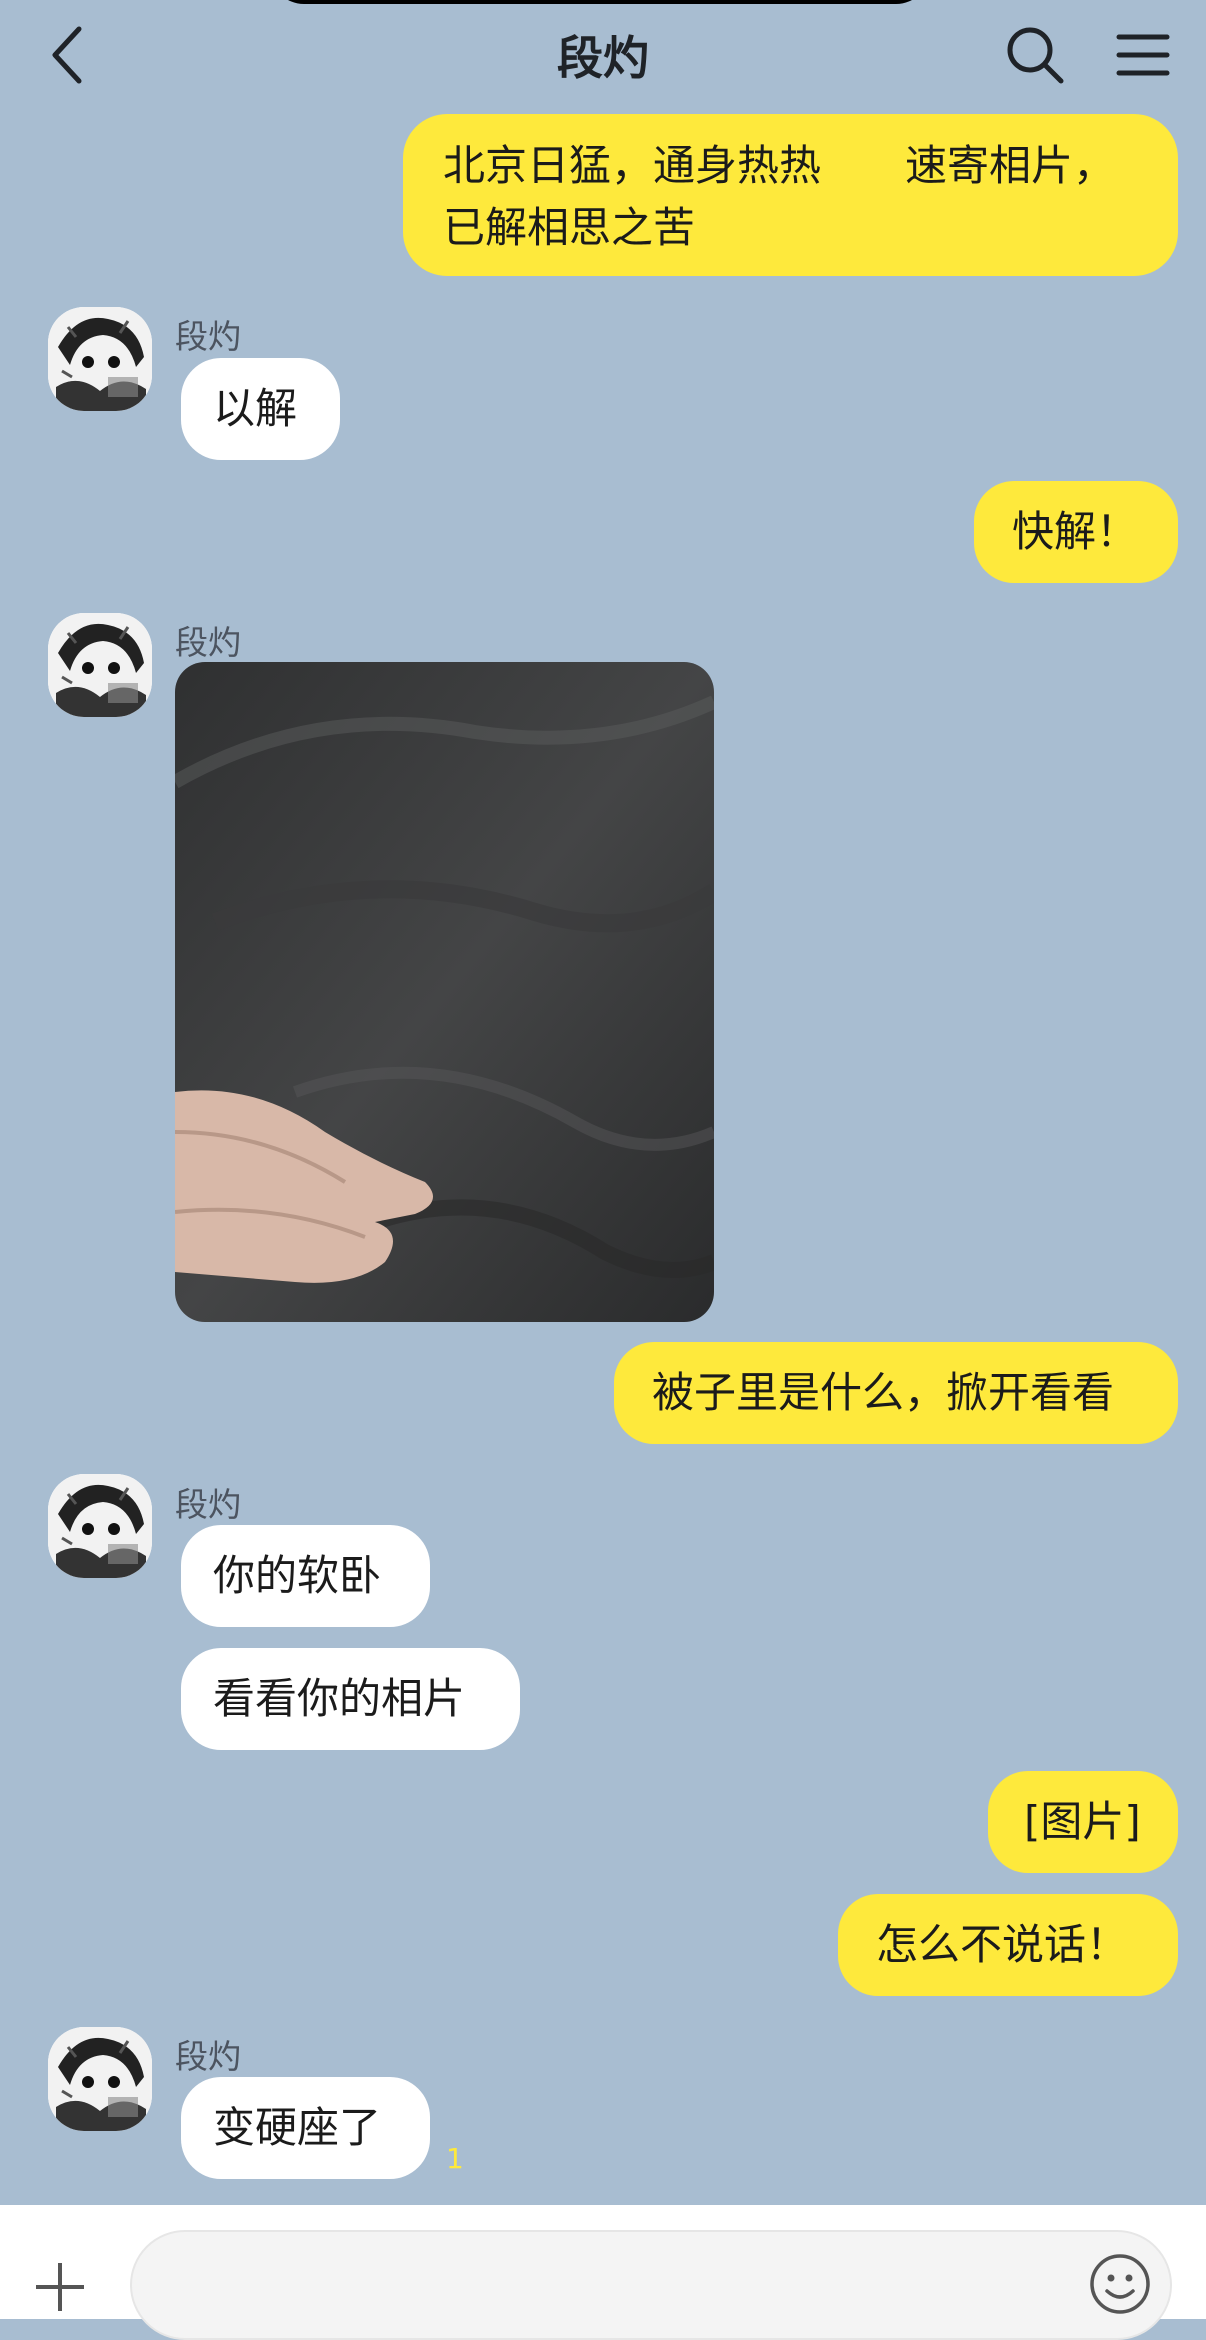 The width and height of the screenshot is (1206, 2340). I want to click on hamburger-menu-icon, so click(1143, 55).